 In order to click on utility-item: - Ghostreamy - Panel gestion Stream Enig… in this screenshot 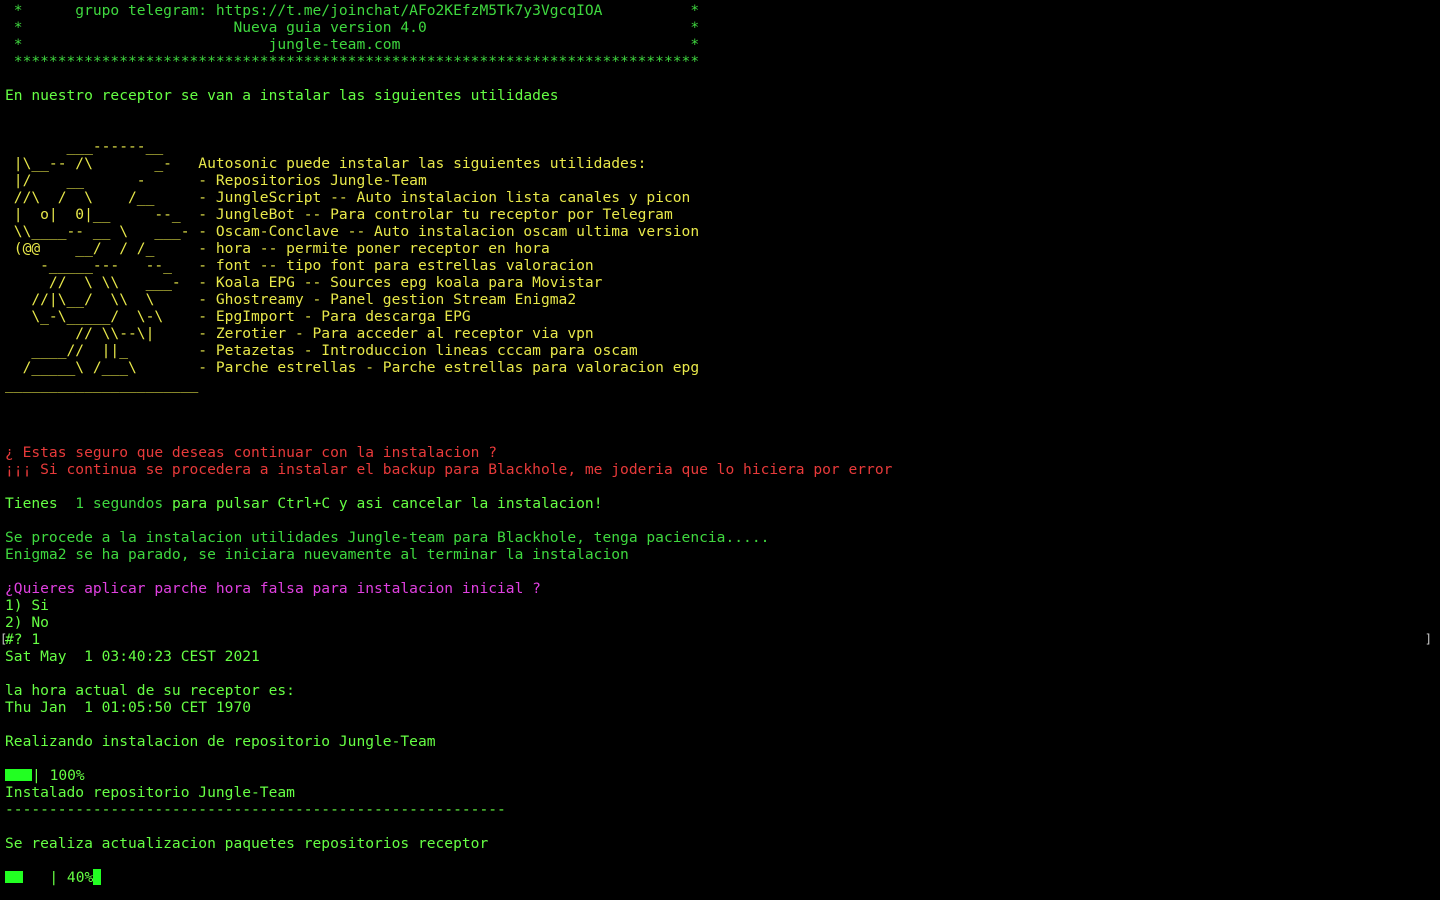, I will do `click(387, 299)`.